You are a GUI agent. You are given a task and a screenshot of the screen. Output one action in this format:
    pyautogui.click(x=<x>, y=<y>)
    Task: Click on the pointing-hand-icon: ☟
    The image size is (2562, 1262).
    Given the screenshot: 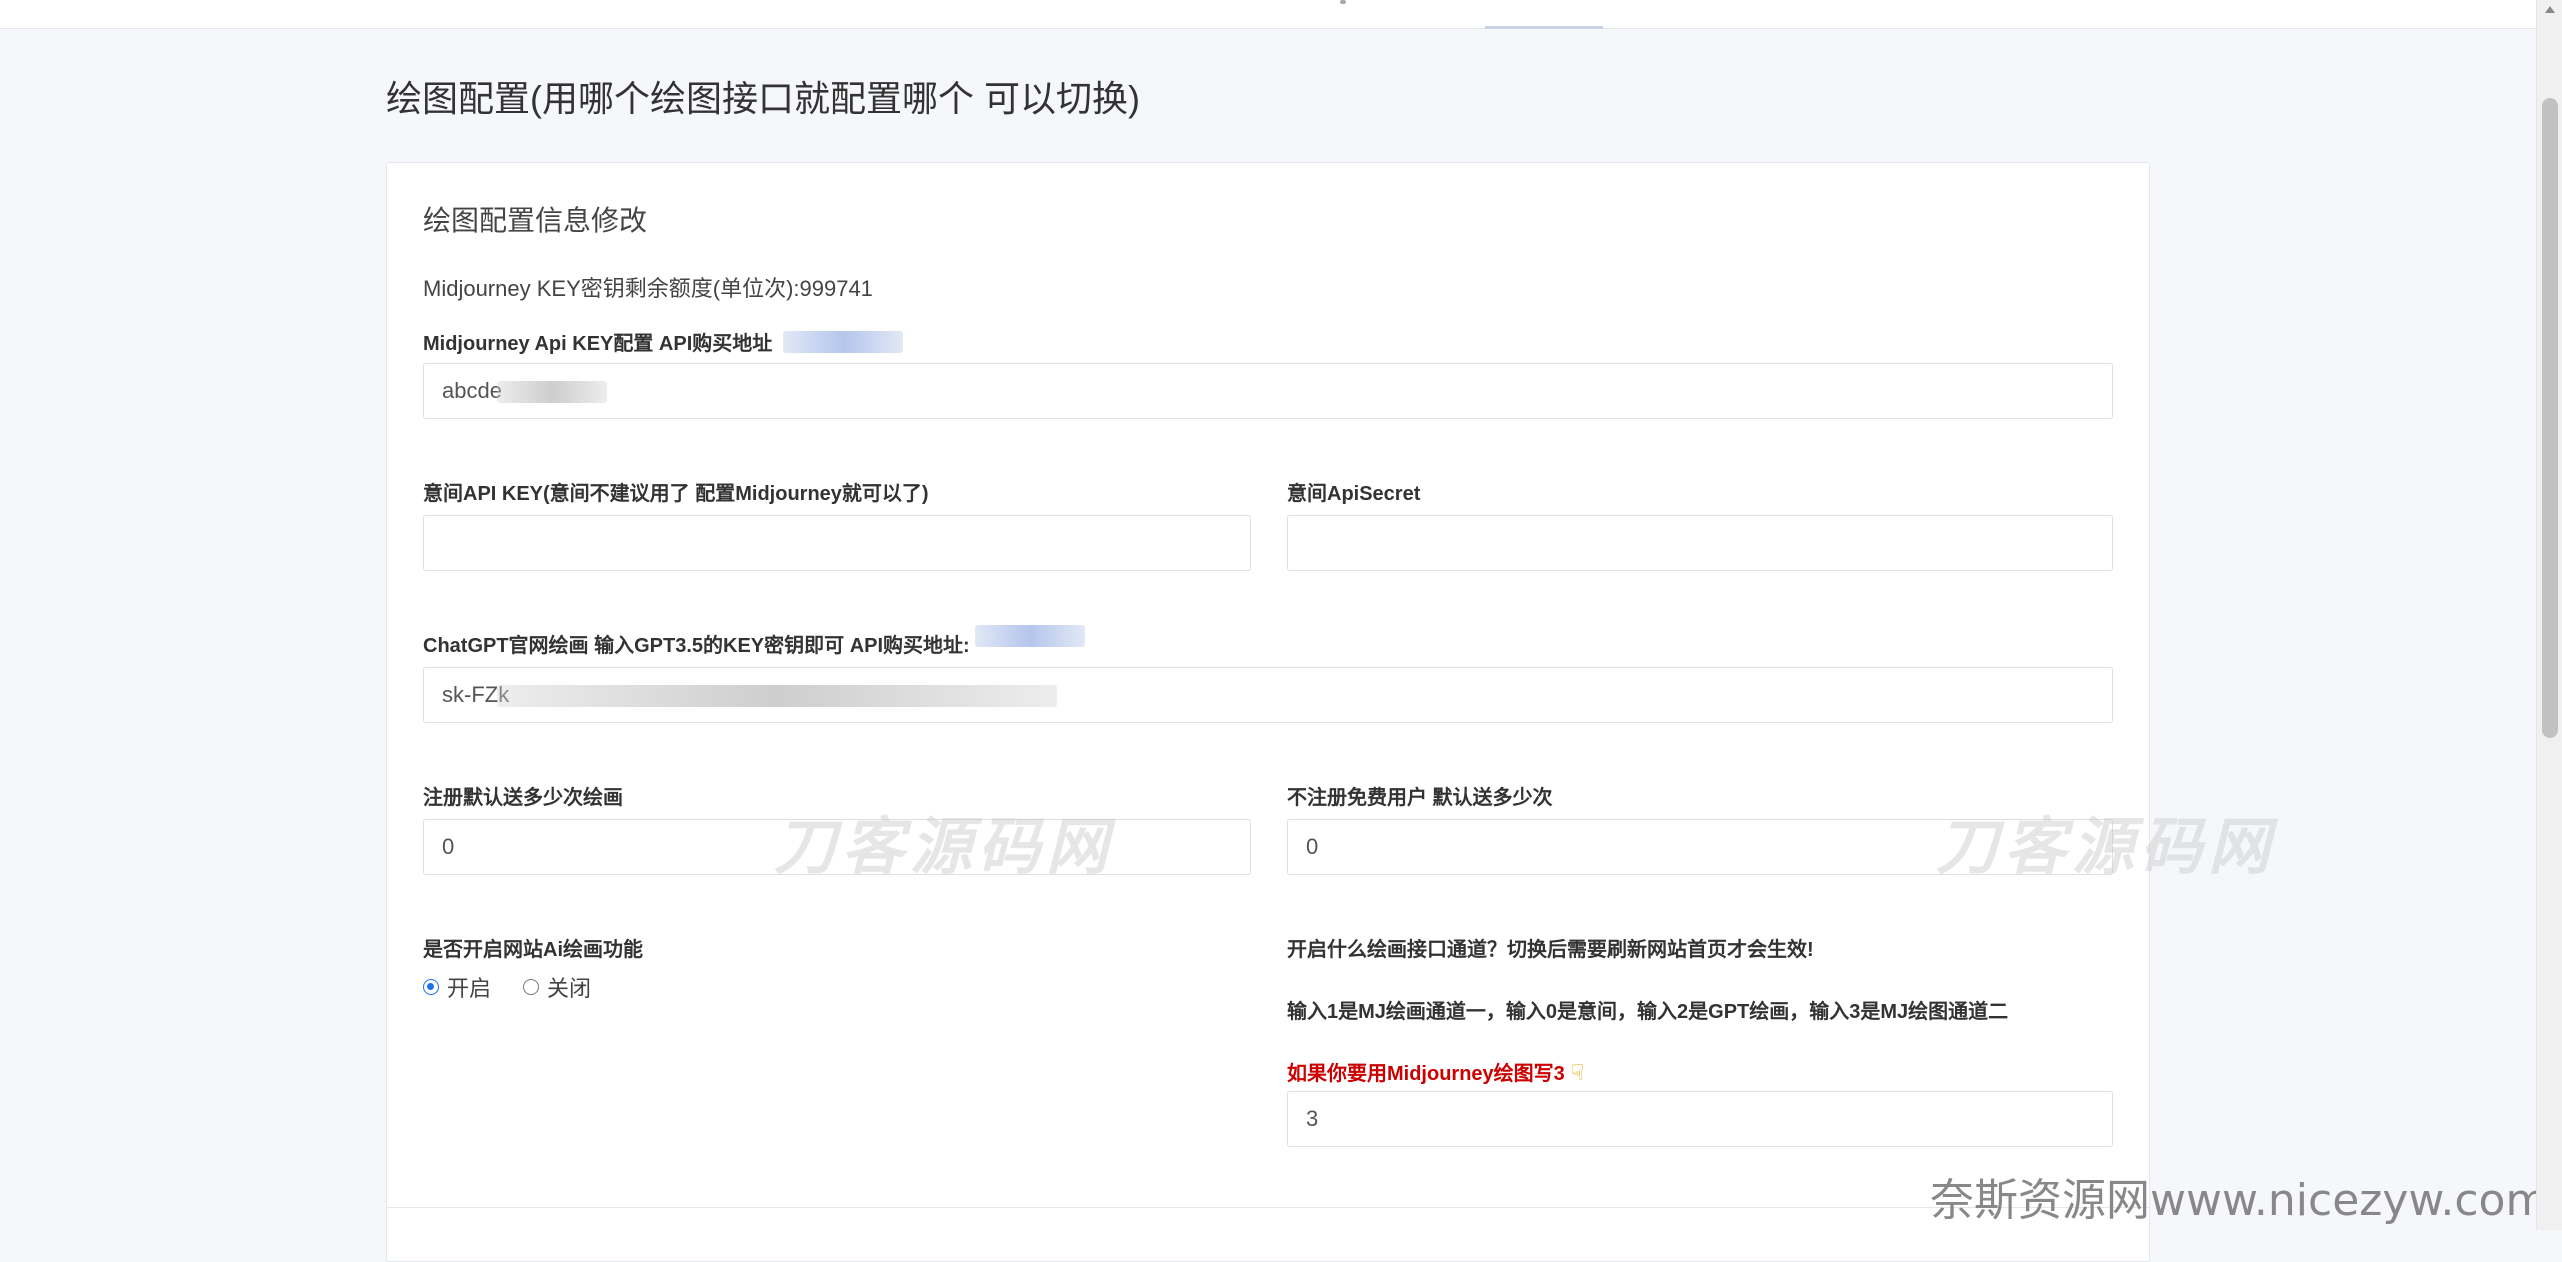 What is the action you would take?
    pyautogui.click(x=1577, y=1072)
    